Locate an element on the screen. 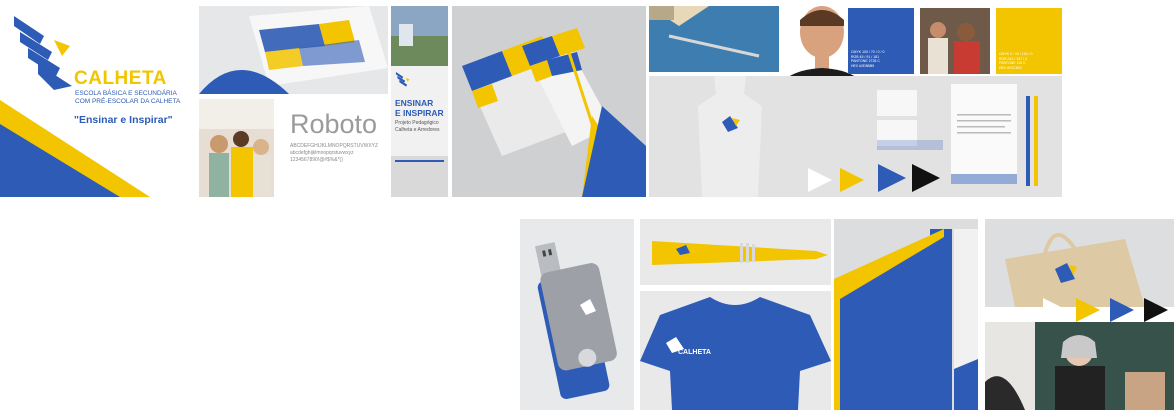 This screenshot has height=410, width=1174. tote-illustration is located at coordinates (1075, 270).